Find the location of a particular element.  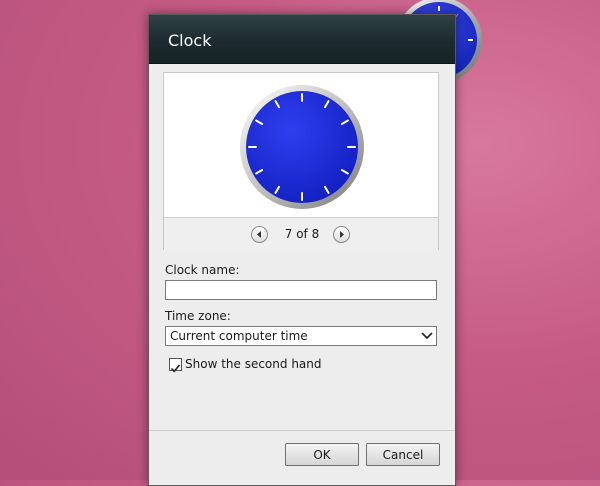

footer-divider is located at coordinates (302, 430).